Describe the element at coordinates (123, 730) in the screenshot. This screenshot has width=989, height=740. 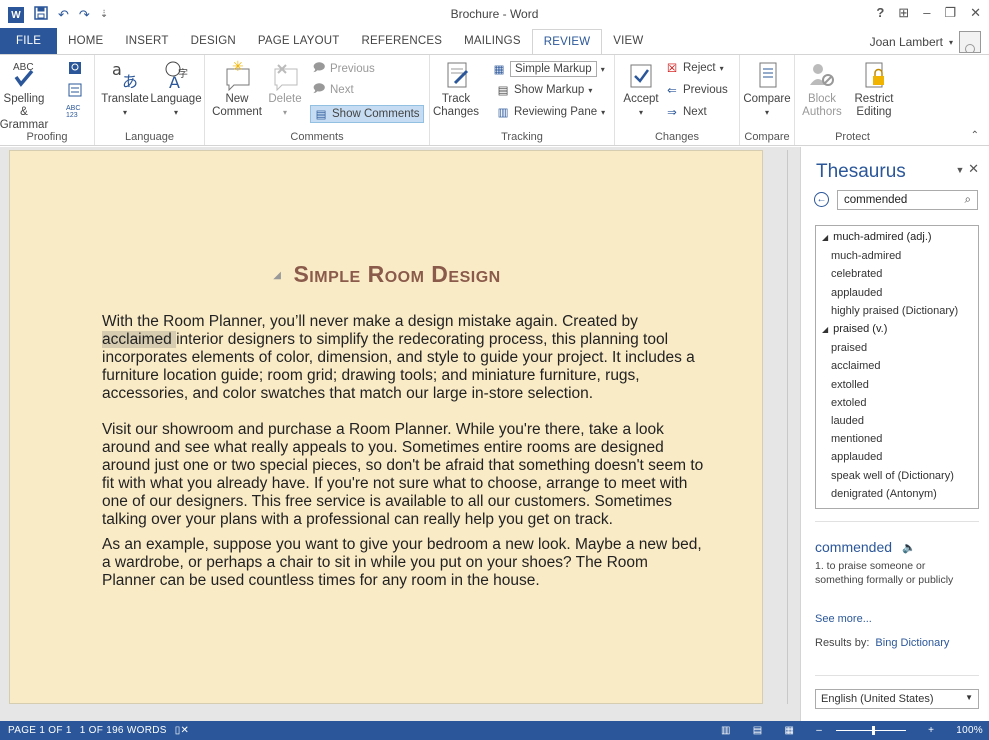
I see `word-count: 1 OF 196 WORDS` at that location.